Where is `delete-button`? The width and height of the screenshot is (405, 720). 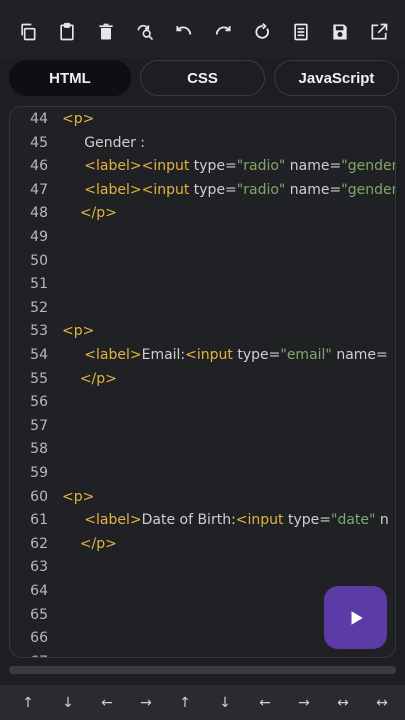 delete-button is located at coordinates (106, 32).